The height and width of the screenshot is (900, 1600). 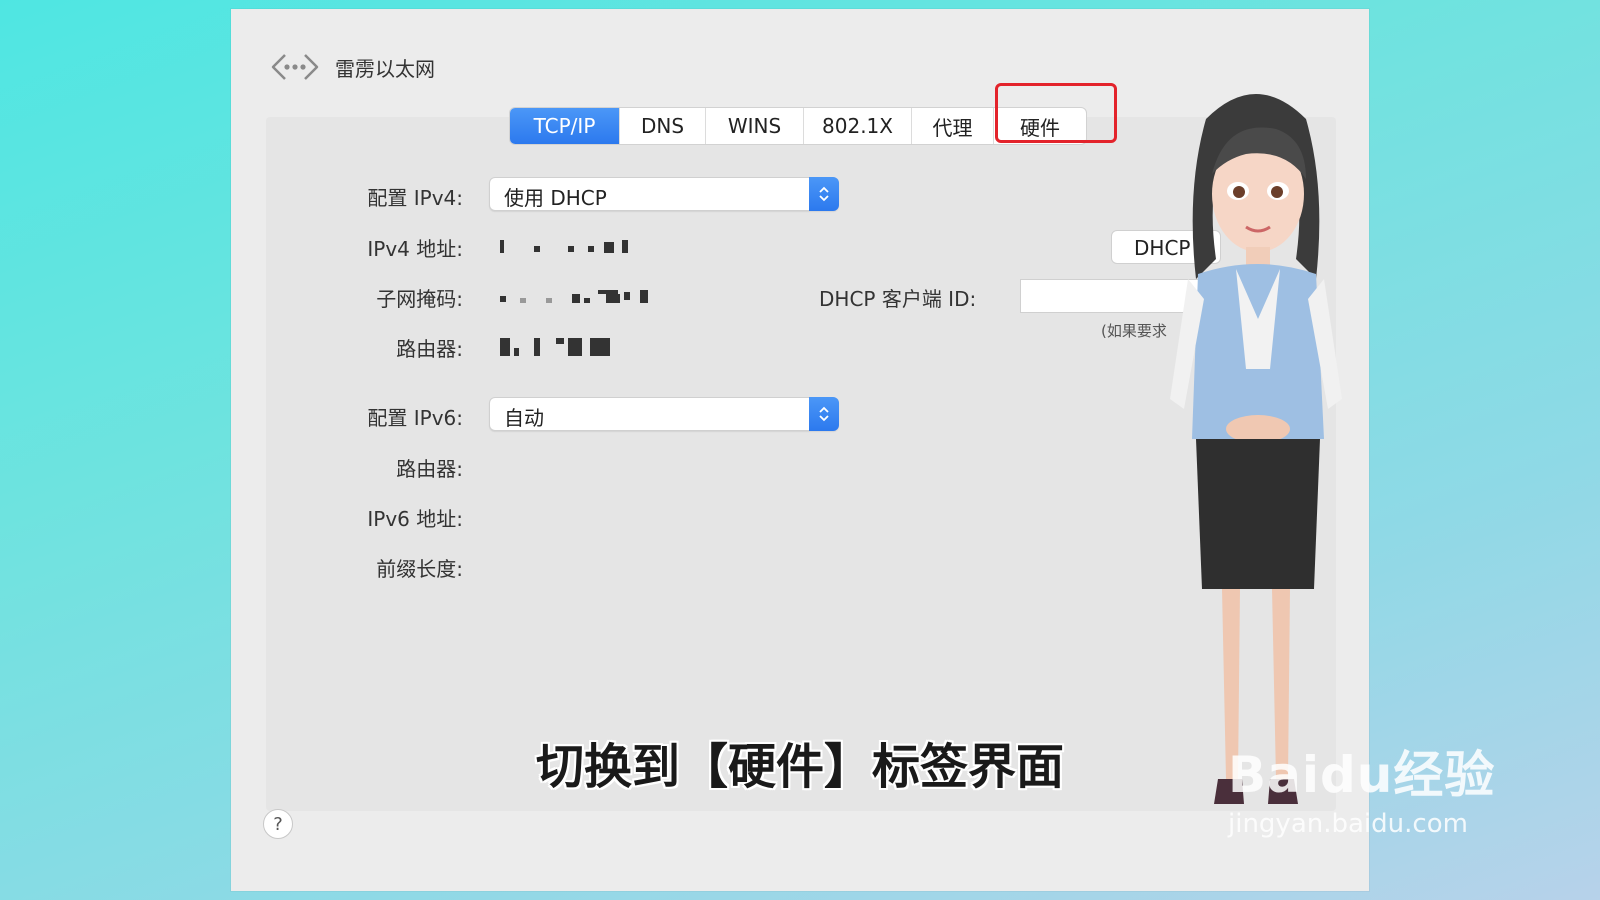 What do you see at coordinates (664, 194) in the screenshot?
I see `configure-ipv4-popup: 使用 DHCP` at bounding box center [664, 194].